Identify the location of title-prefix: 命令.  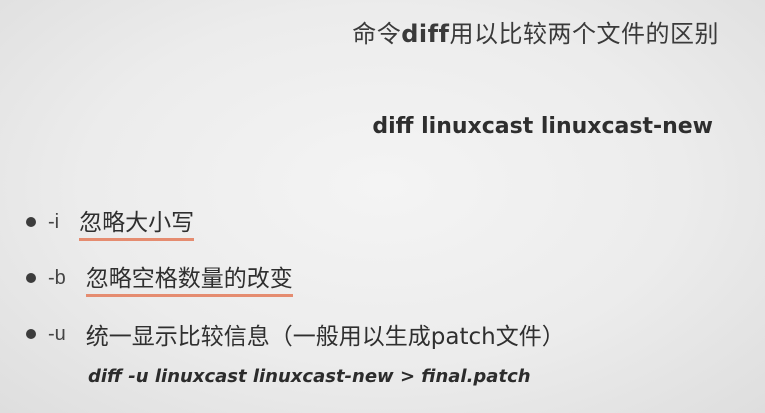
(377, 34).